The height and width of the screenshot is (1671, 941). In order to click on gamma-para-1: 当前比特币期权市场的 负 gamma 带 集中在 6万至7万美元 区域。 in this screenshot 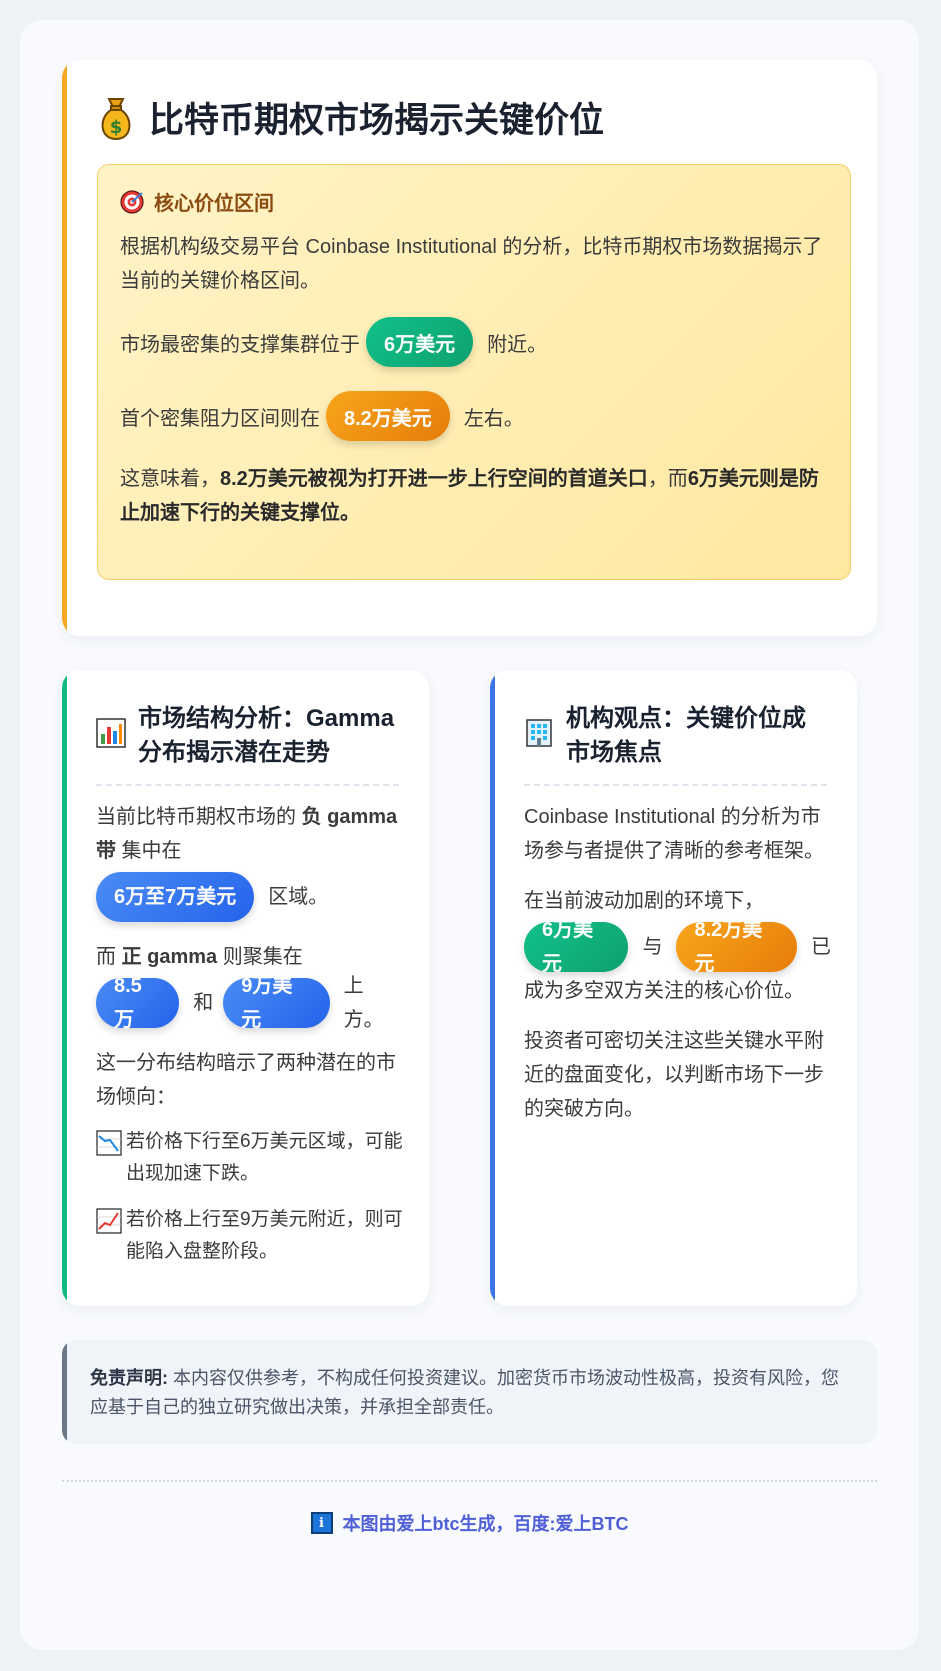, I will do `click(249, 862)`.